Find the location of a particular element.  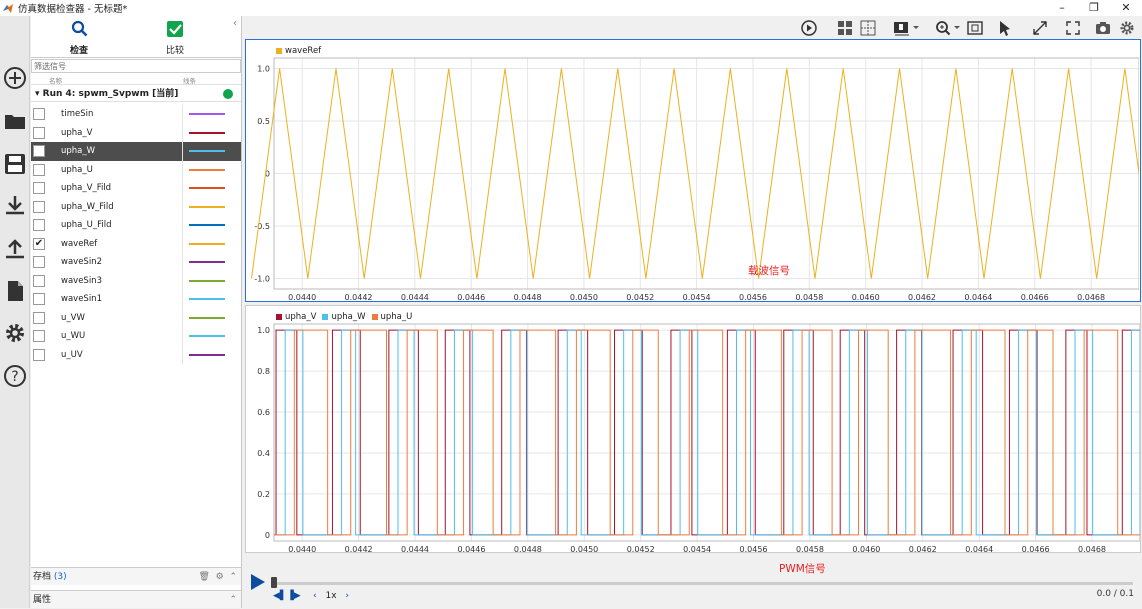

filter-signals-input: 筛选信号 is located at coordinates (136, 66).